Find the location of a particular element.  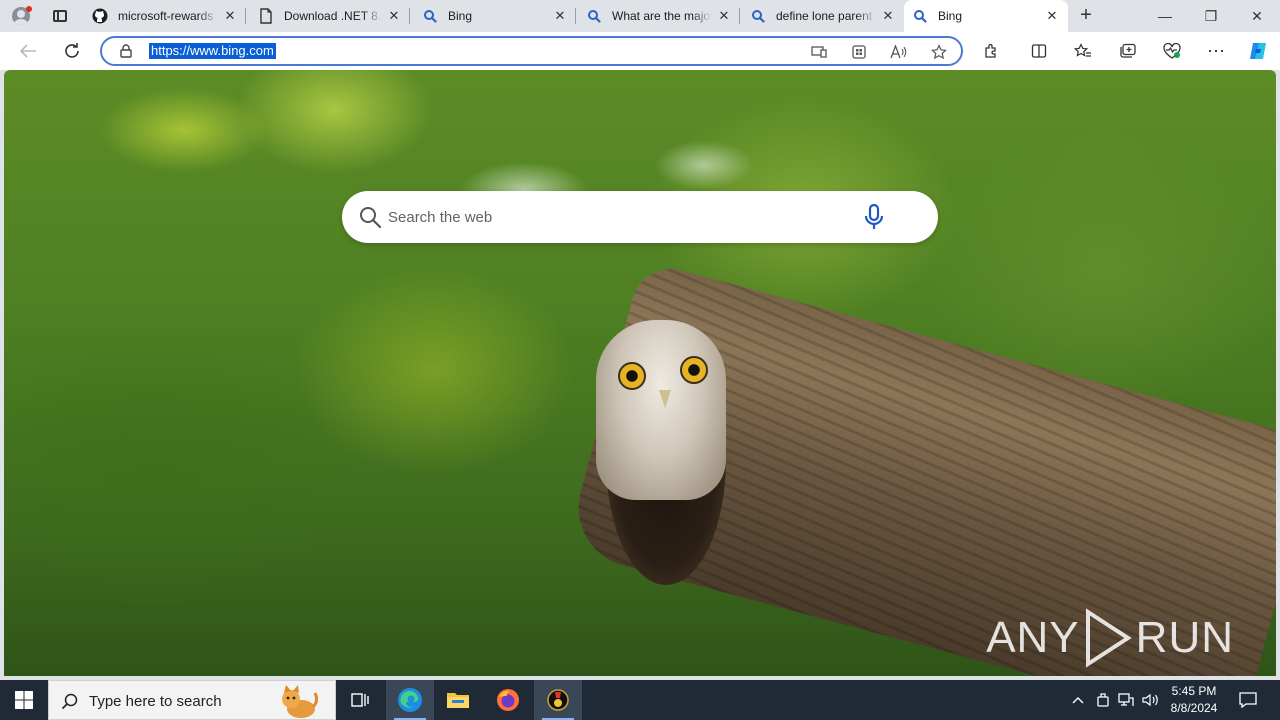

taskbar-file-explorer is located at coordinates (458, 700).